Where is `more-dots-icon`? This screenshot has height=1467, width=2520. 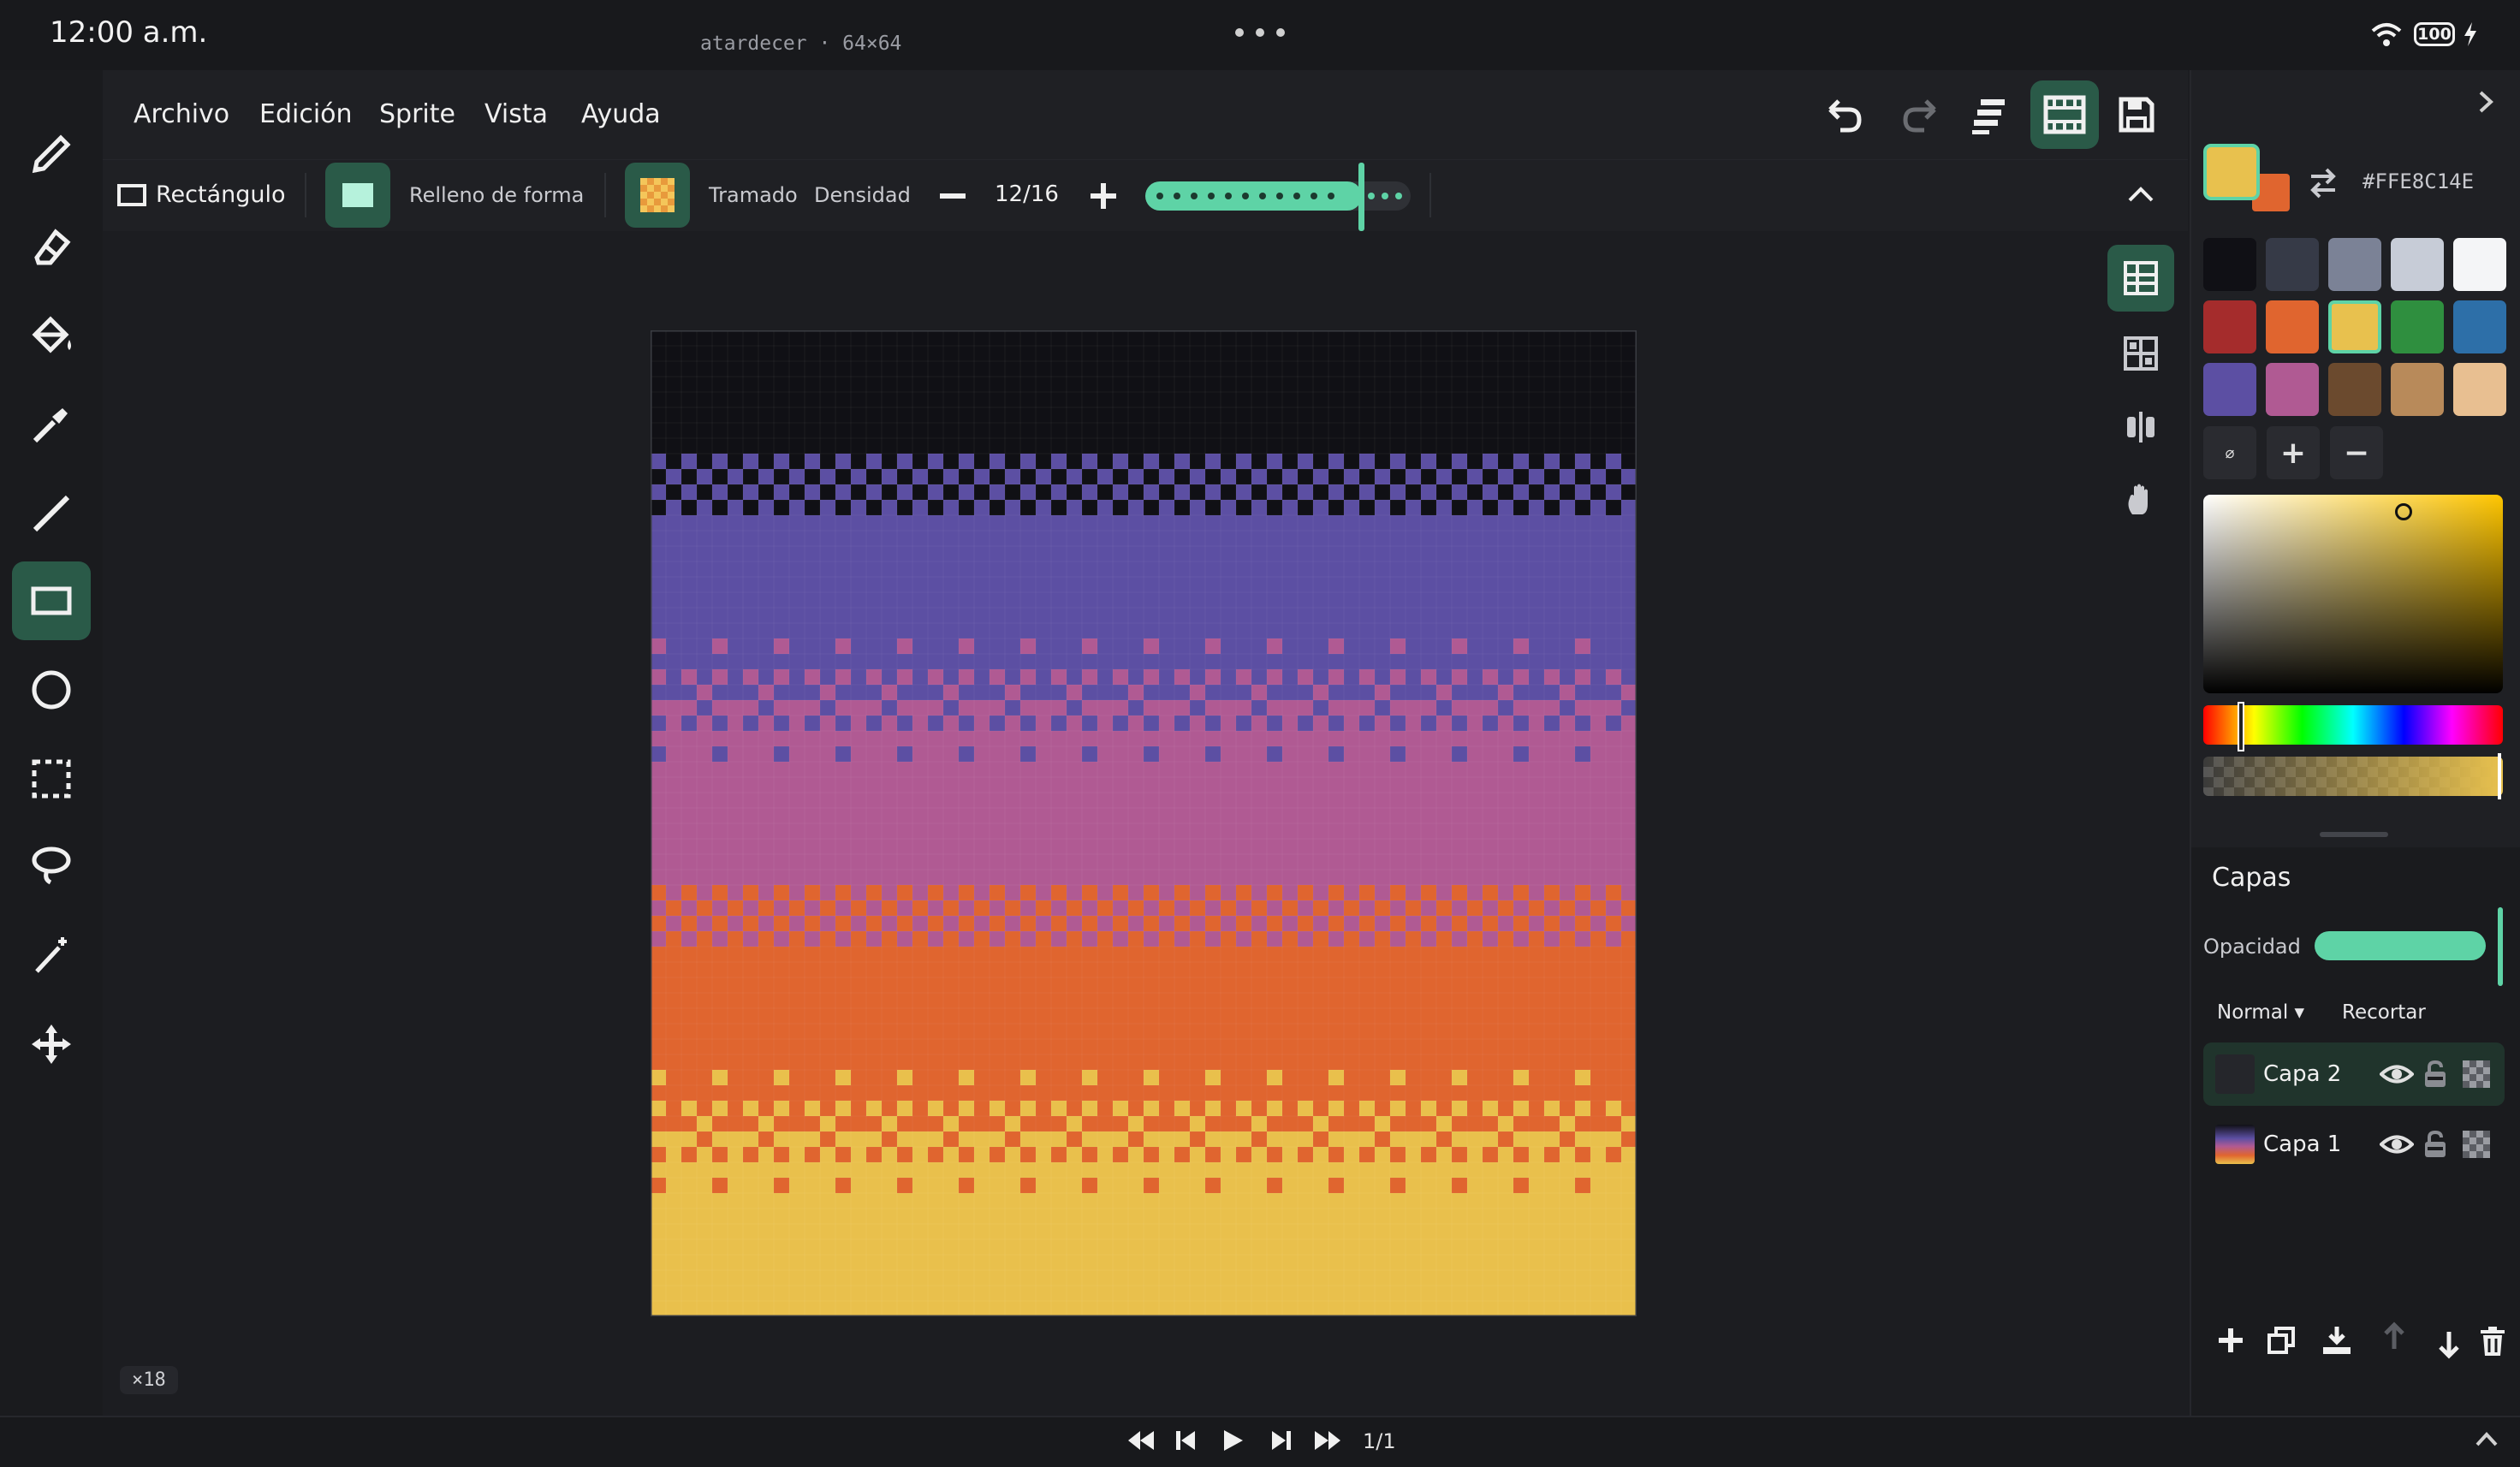 more-dots-icon is located at coordinates (1260, 32).